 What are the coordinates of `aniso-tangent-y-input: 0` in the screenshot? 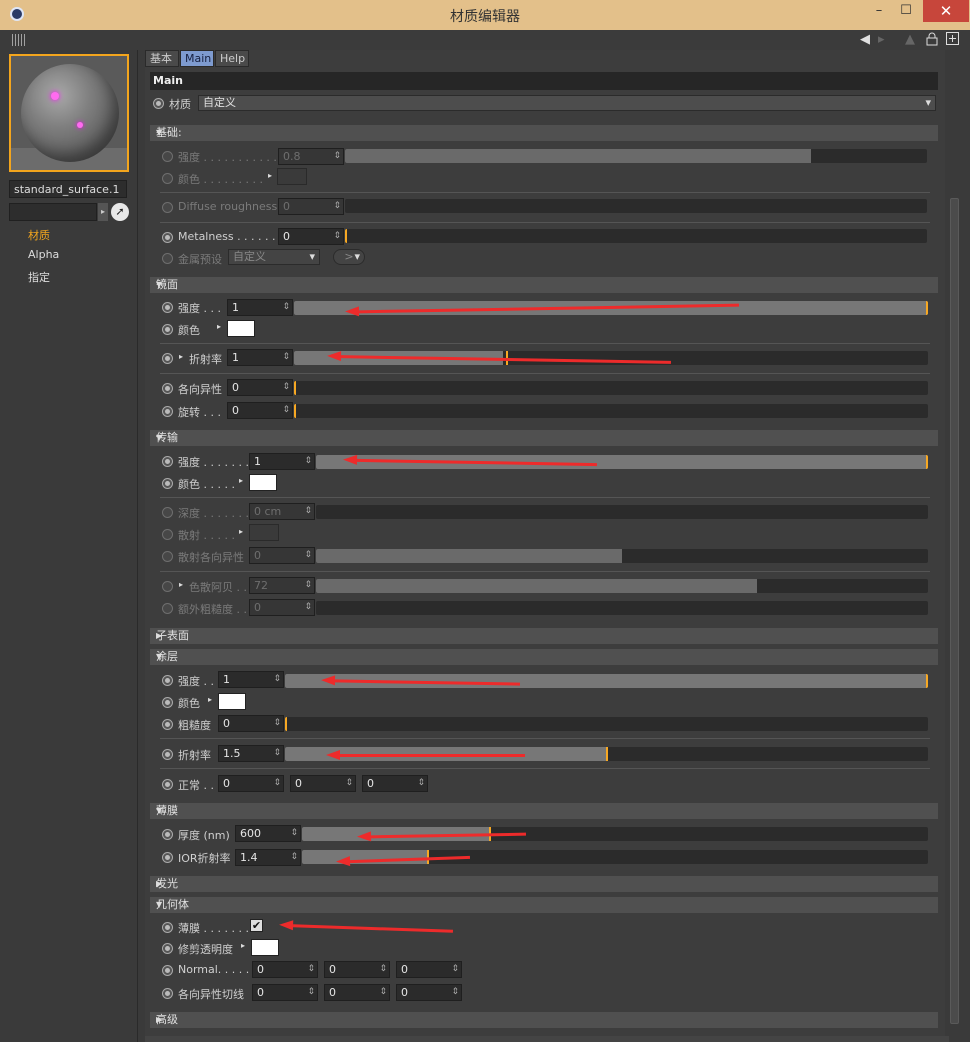 It's located at (357, 992).